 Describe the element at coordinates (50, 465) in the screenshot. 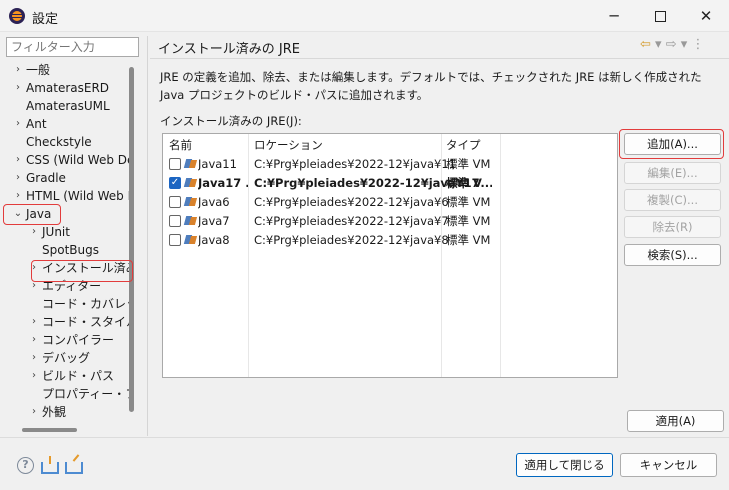

I see `import-icon` at that location.